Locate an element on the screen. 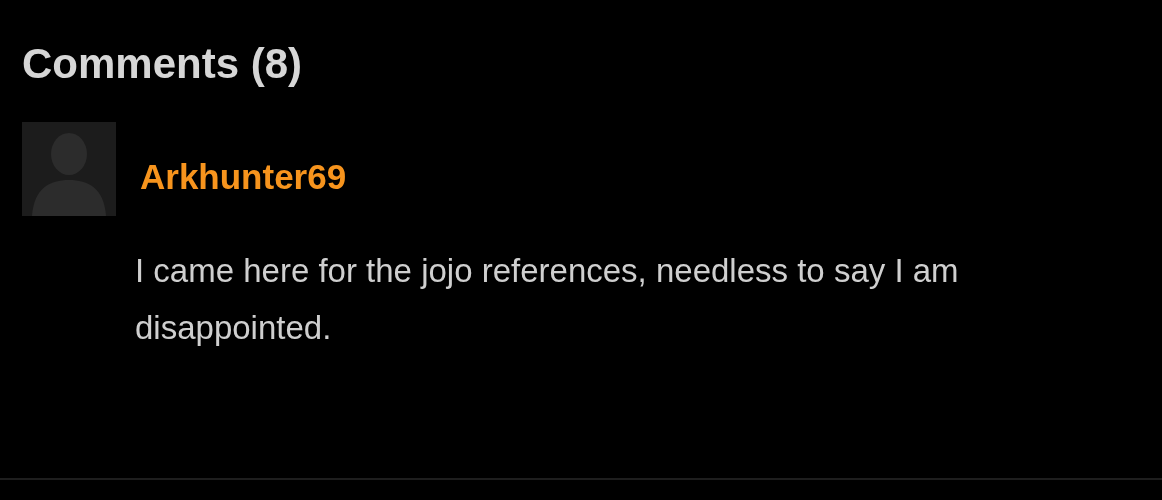  comment-text: I came here for the jojo references, needless to say I am disappointed. is located at coordinates (547, 299).